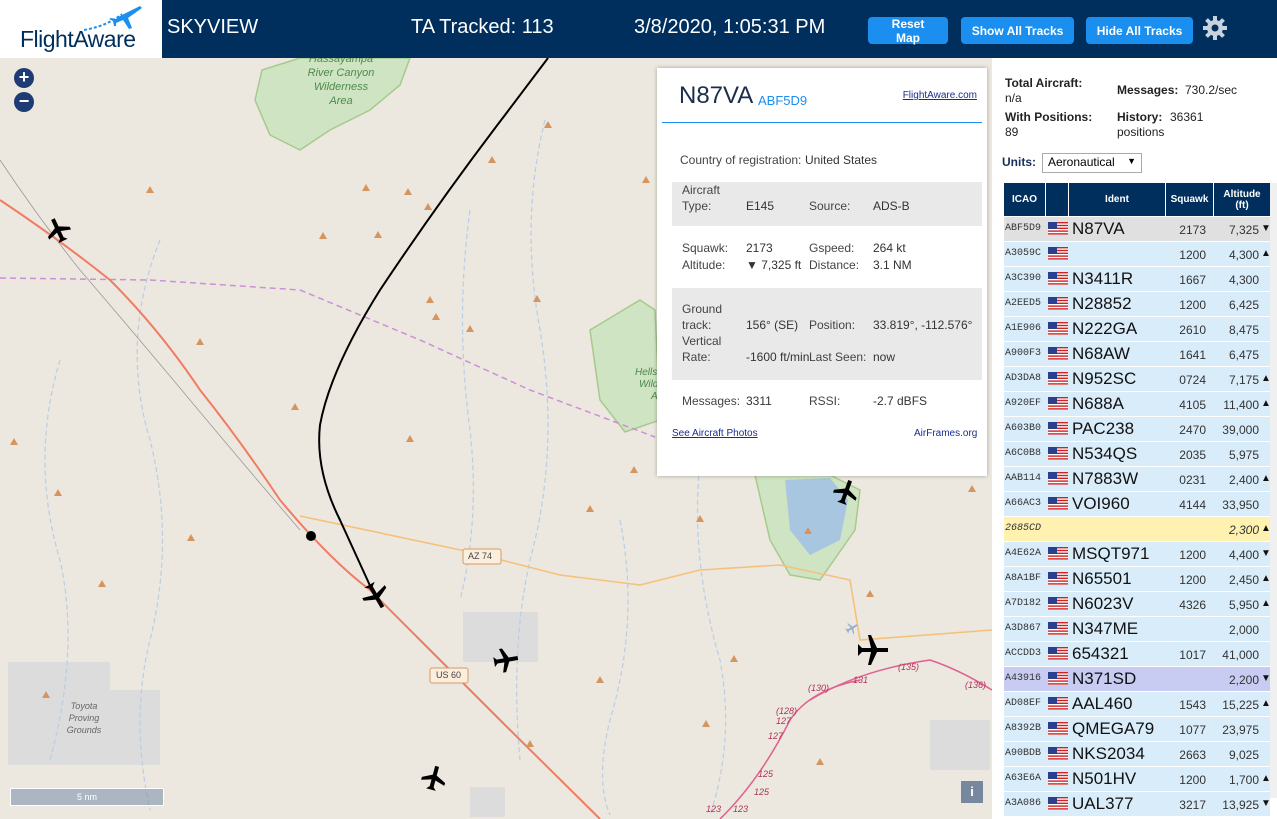 The width and height of the screenshot is (1277, 819). I want to click on row-squawk: 2035, so click(1192, 455).